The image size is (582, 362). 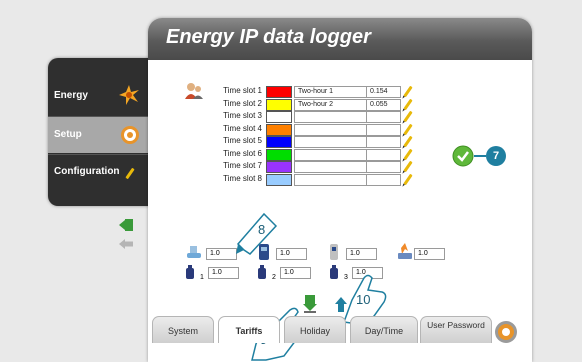 I want to click on energy-icon, so click(x=129, y=95).